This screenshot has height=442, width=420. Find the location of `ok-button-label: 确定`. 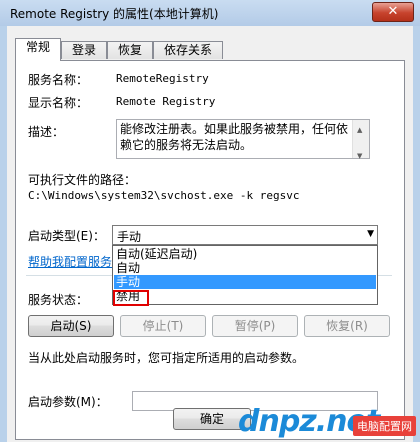

ok-button-label: 确定 is located at coordinates (211, 419).